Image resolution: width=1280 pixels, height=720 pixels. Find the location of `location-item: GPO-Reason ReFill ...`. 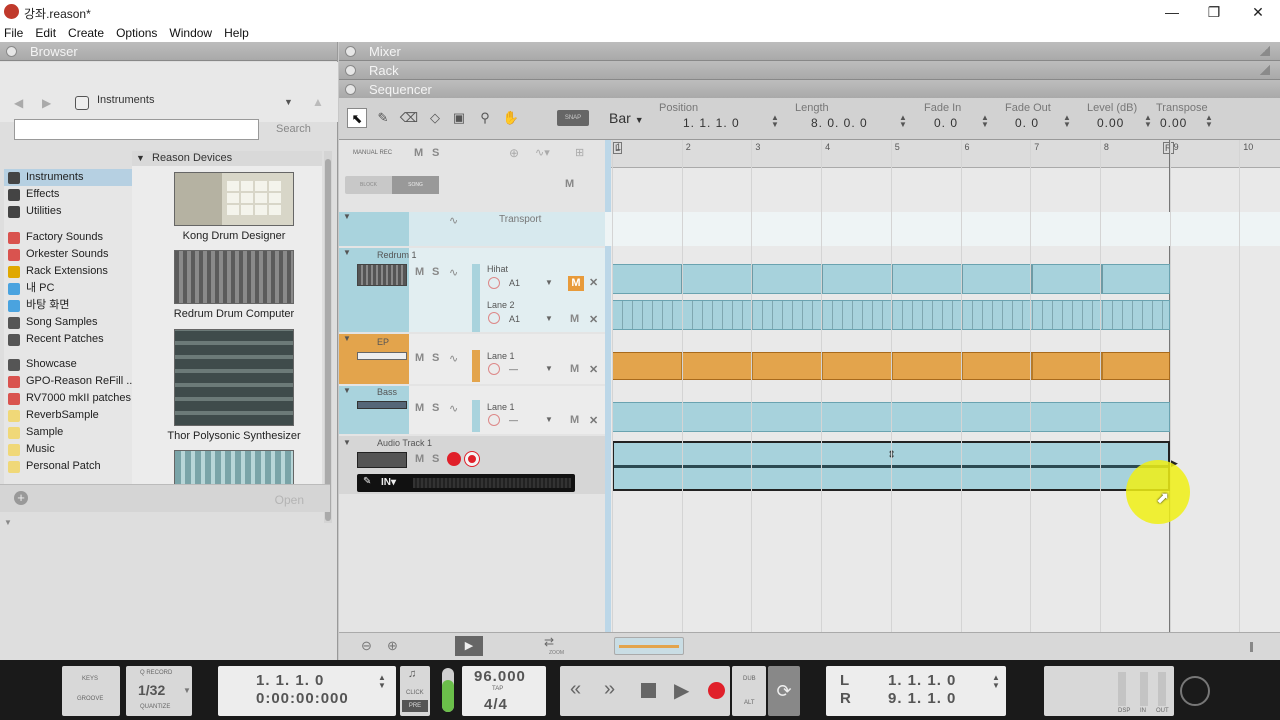

location-item: GPO-Reason ReFill ... is located at coordinates (69, 381).